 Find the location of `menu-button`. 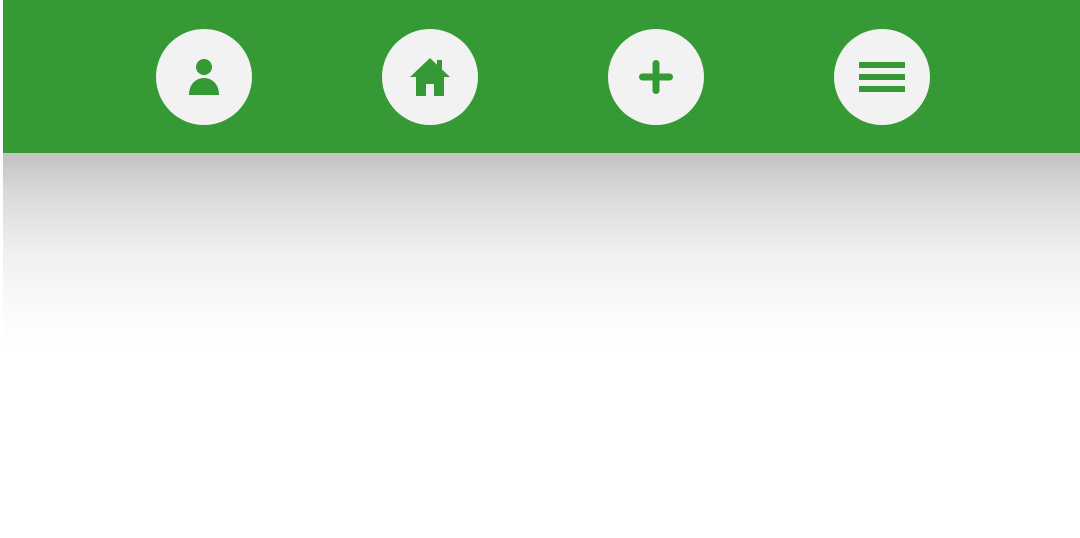

menu-button is located at coordinates (882, 77).